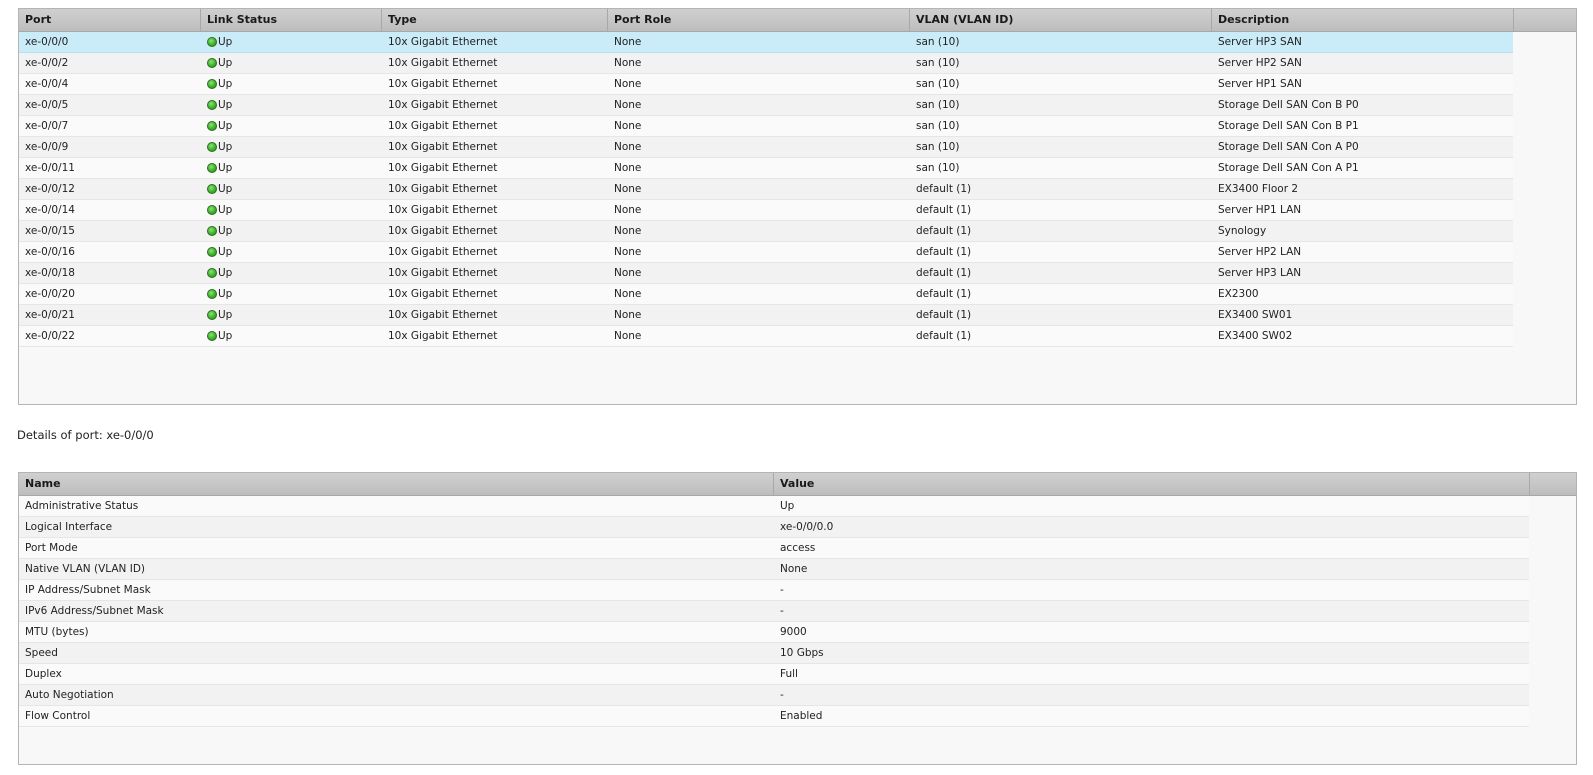 Image resolution: width=1593 pixels, height=775 pixels. Describe the element at coordinates (291, 20) in the screenshot. I see `column-header-link-status: Link Status` at that location.